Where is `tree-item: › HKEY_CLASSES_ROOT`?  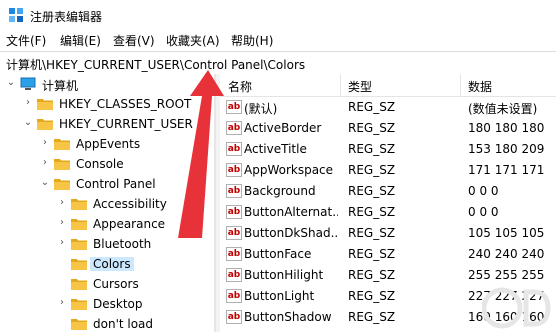 tree-item: › HKEY_CLASSES_ROOT is located at coordinates (107, 104).